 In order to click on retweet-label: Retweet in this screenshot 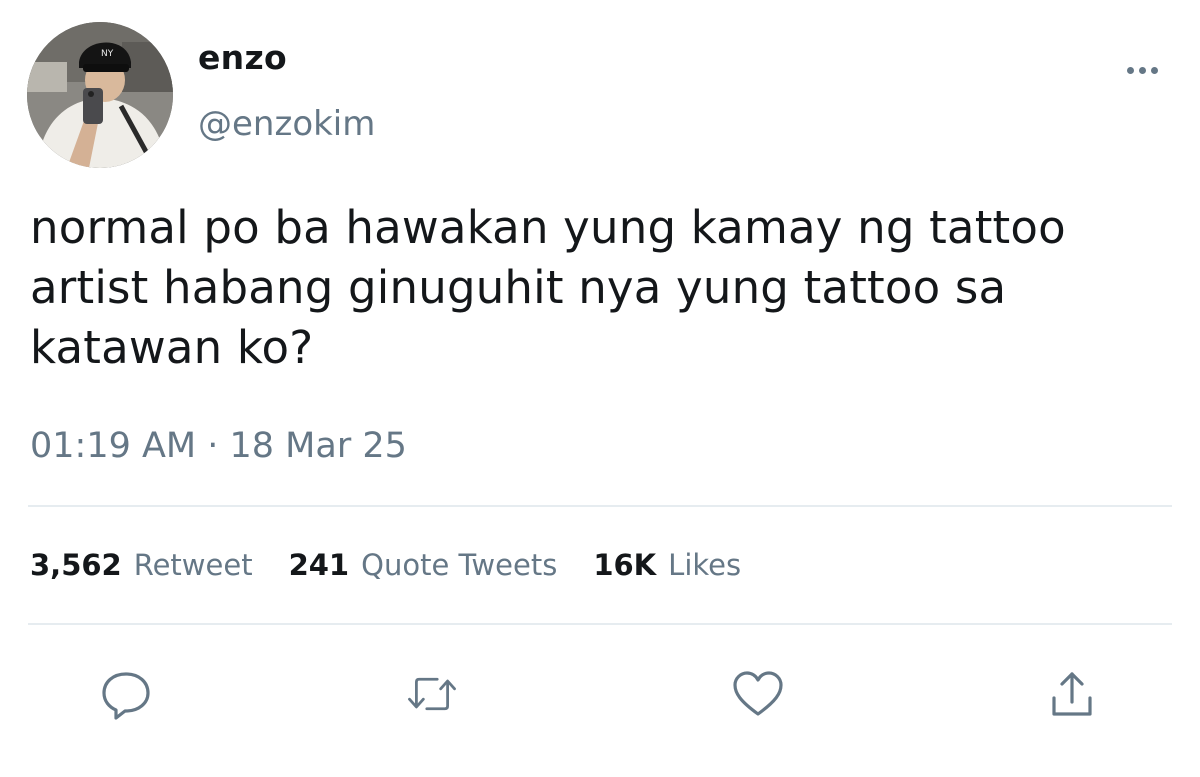, I will do `click(193, 565)`.